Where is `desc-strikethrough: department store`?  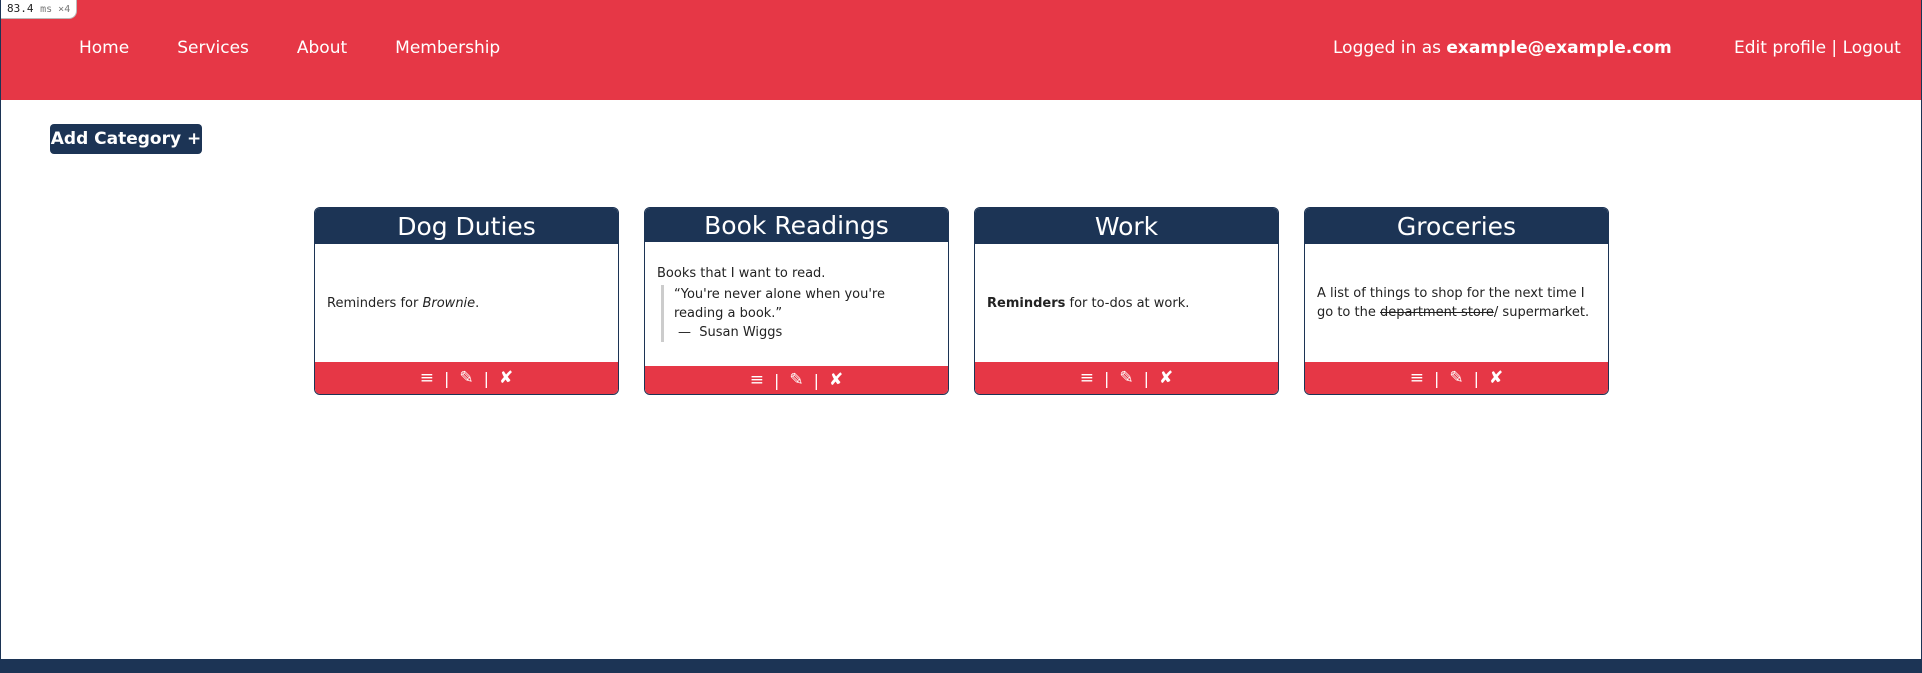
desc-strikethrough: department store is located at coordinates (1437, 312).